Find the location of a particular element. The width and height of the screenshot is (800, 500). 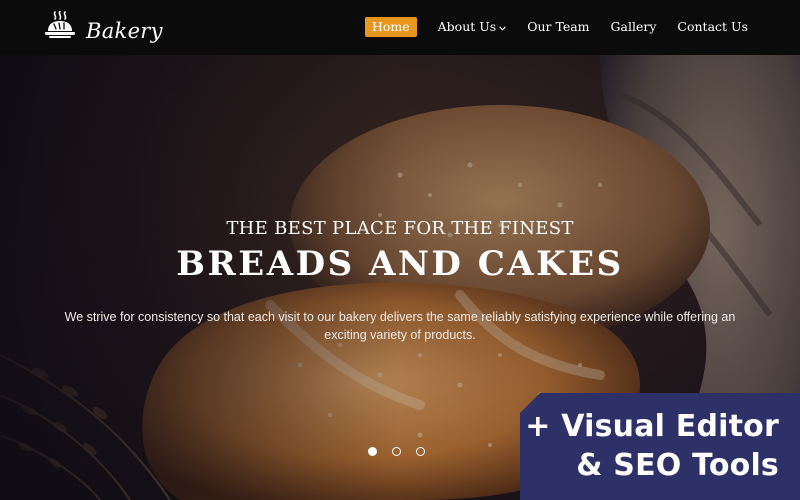

nav-contact-us: Contact Us is located at coordinates (712, 27).